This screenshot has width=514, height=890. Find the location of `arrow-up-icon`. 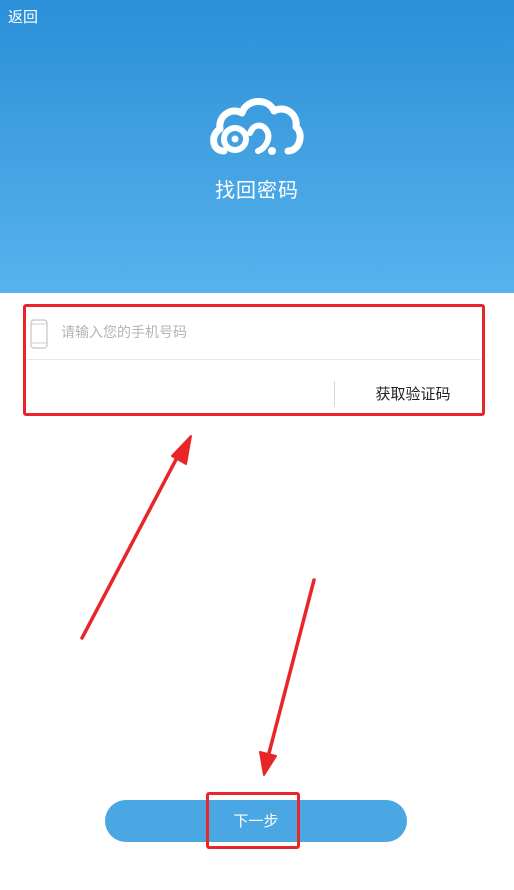

arrow-up-icon is located at coordinates (136, 537).